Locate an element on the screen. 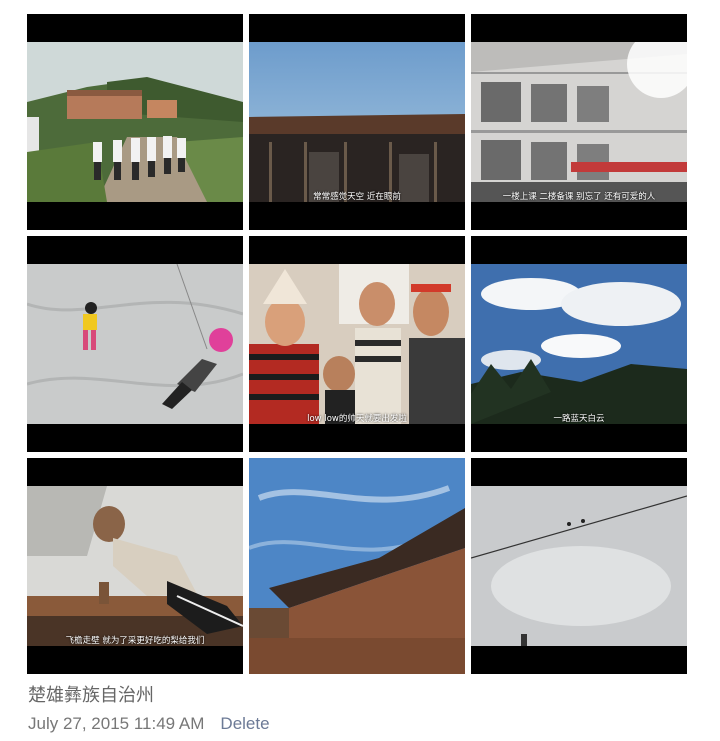  photo-tile-school-building: 一楼上课 二楼备课 别忘了 还有可爱的人 is located at coordinates (579, 122).